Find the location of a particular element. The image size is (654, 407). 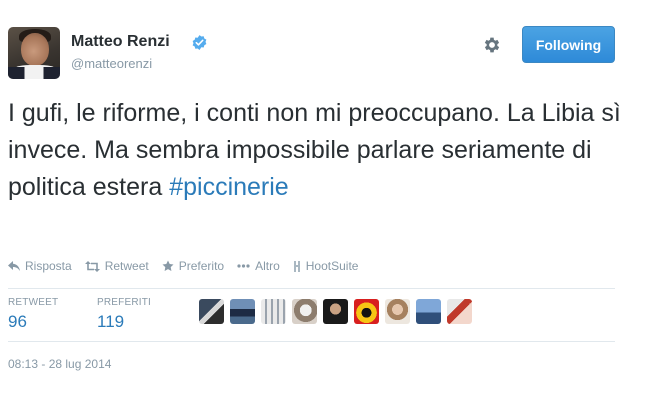

star-icon is located at coordinates (168, 265).